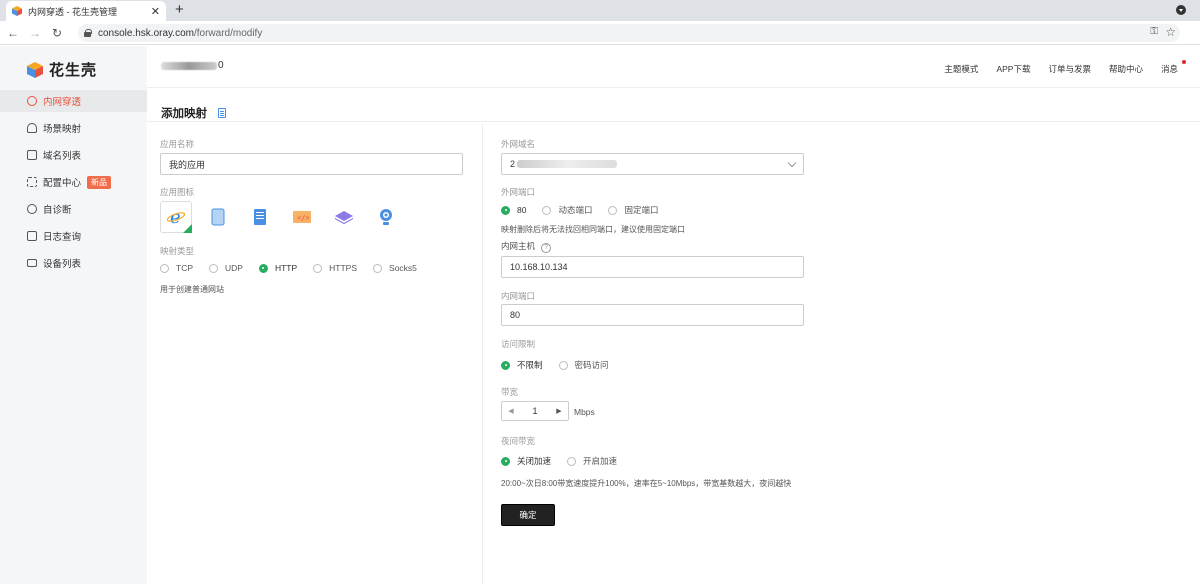 The image size is (1200, 584). I want to click on access-unlimited: 不限制, so click(522, 365).